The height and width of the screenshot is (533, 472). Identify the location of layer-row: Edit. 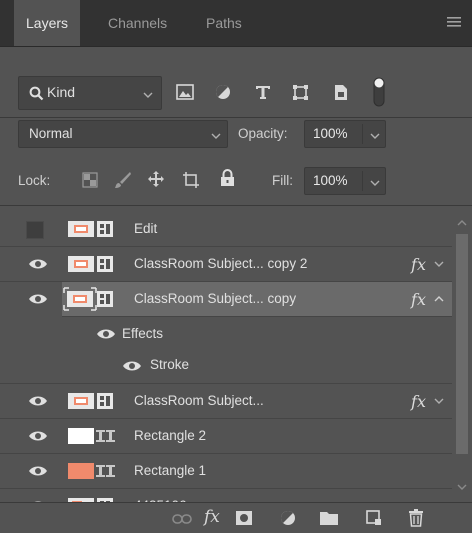
(226, 229).